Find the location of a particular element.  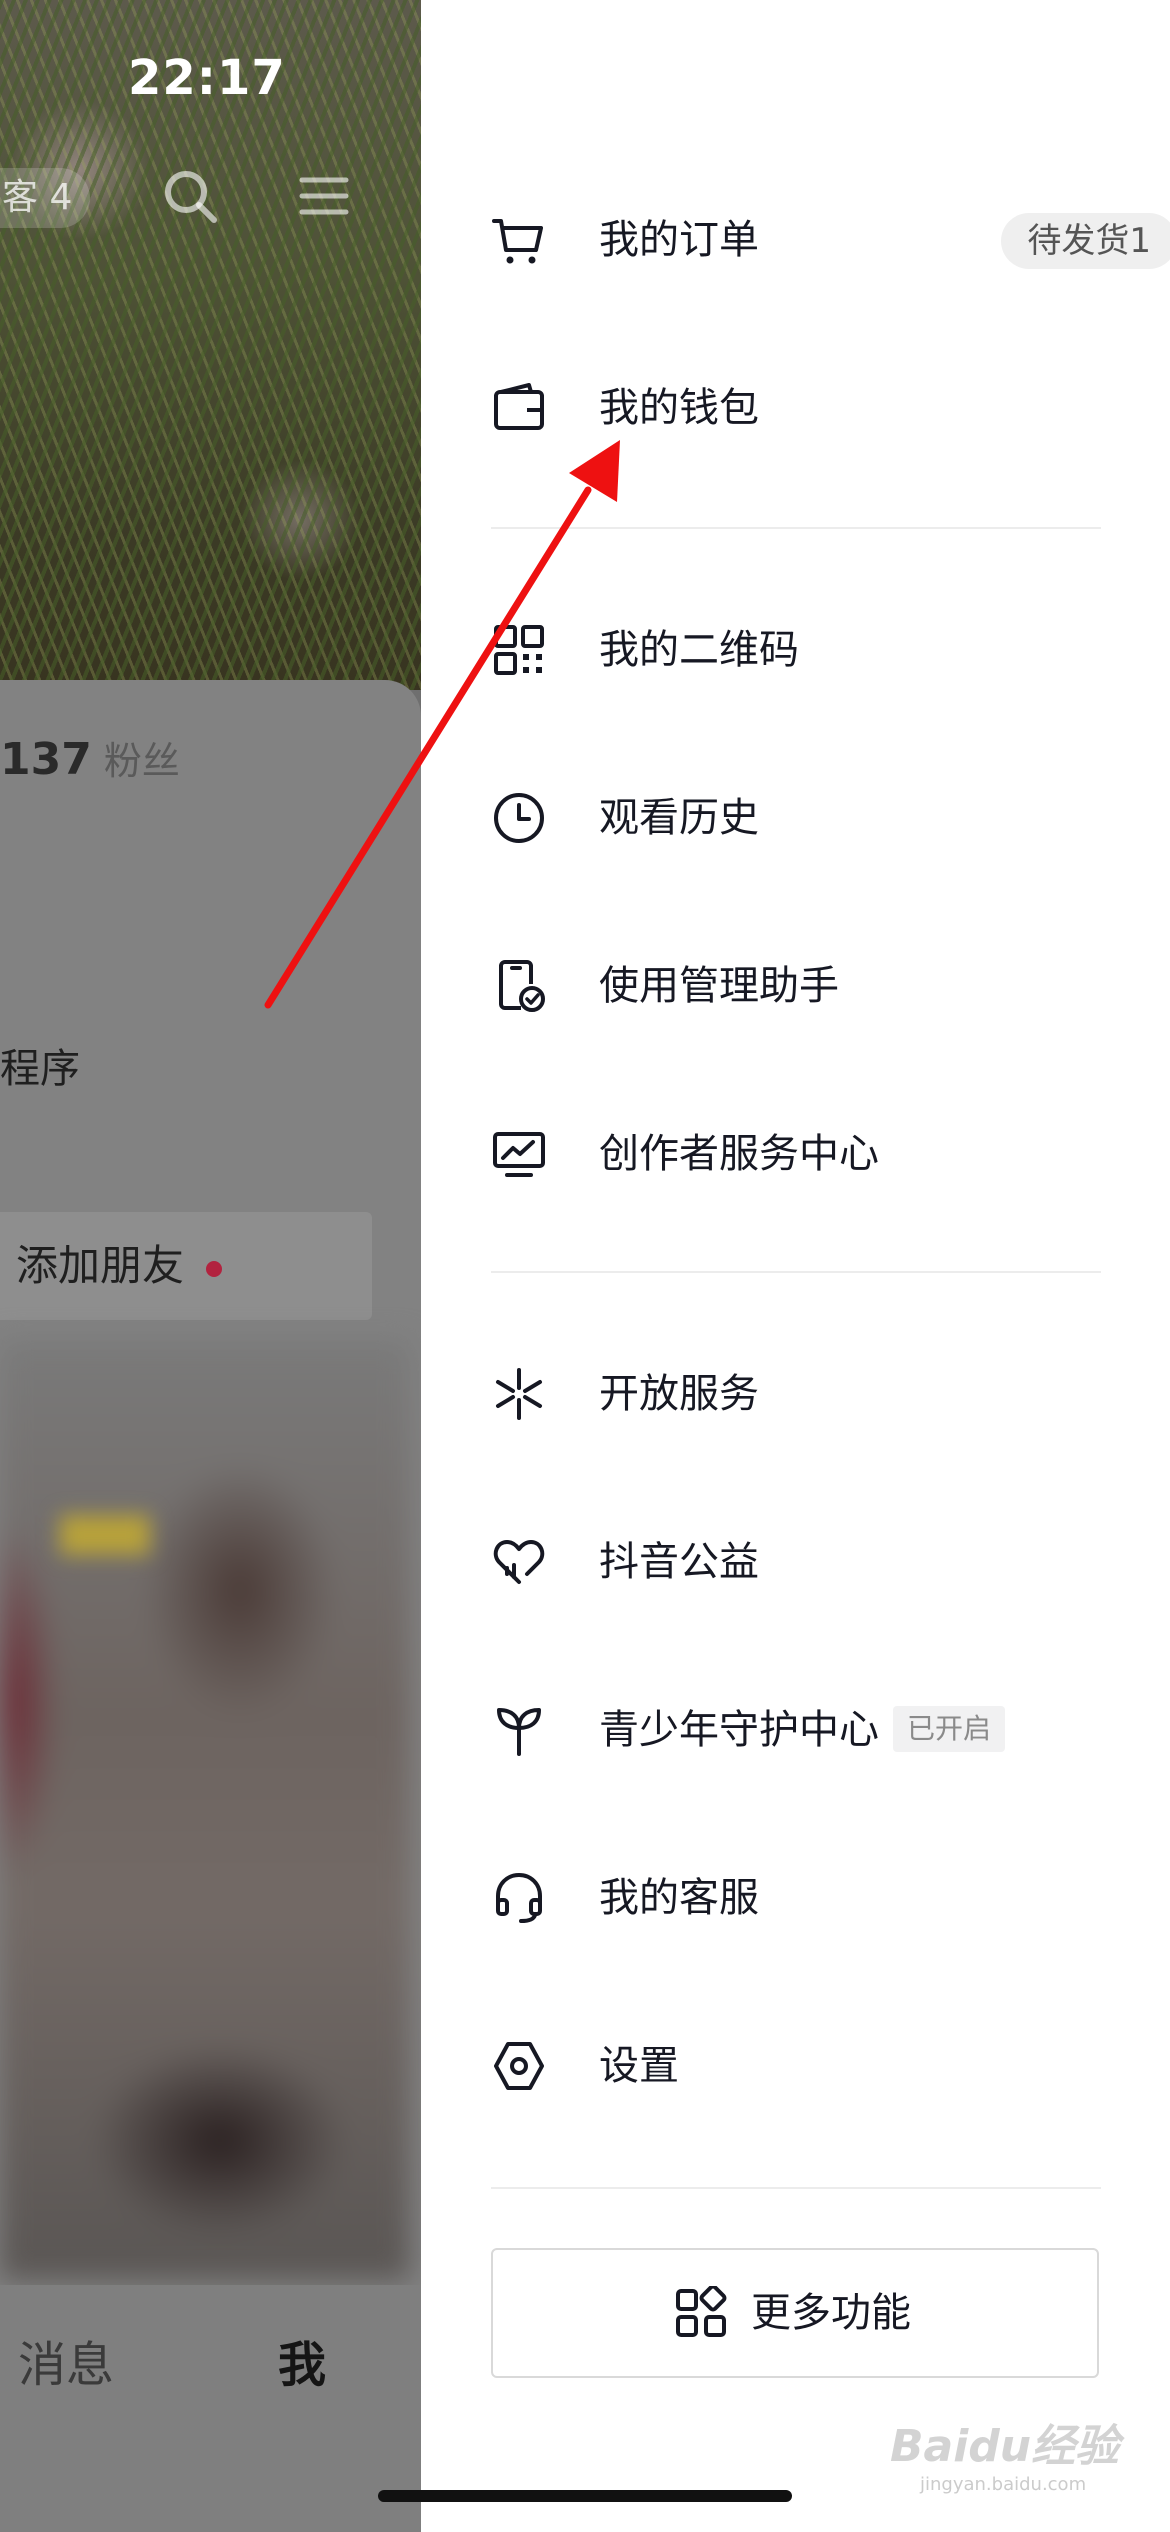

menu-item-label: 设置 is located at coordinates (639, 2066).